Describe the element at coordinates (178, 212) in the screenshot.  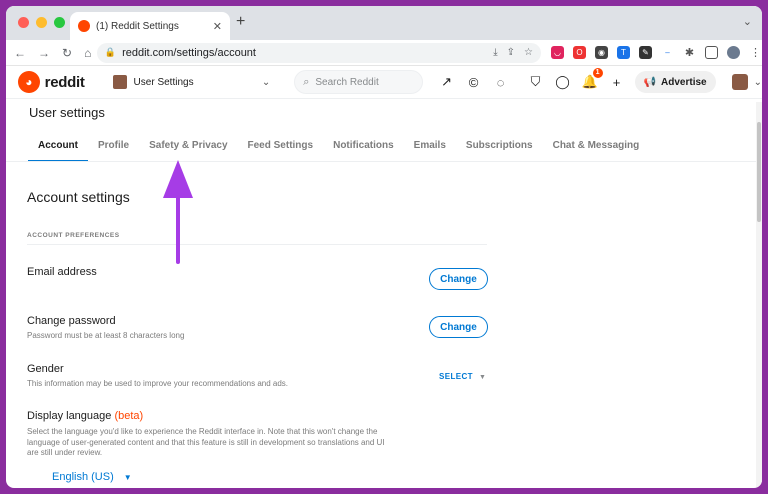
I see `annotation-arrow-icon` at that location.